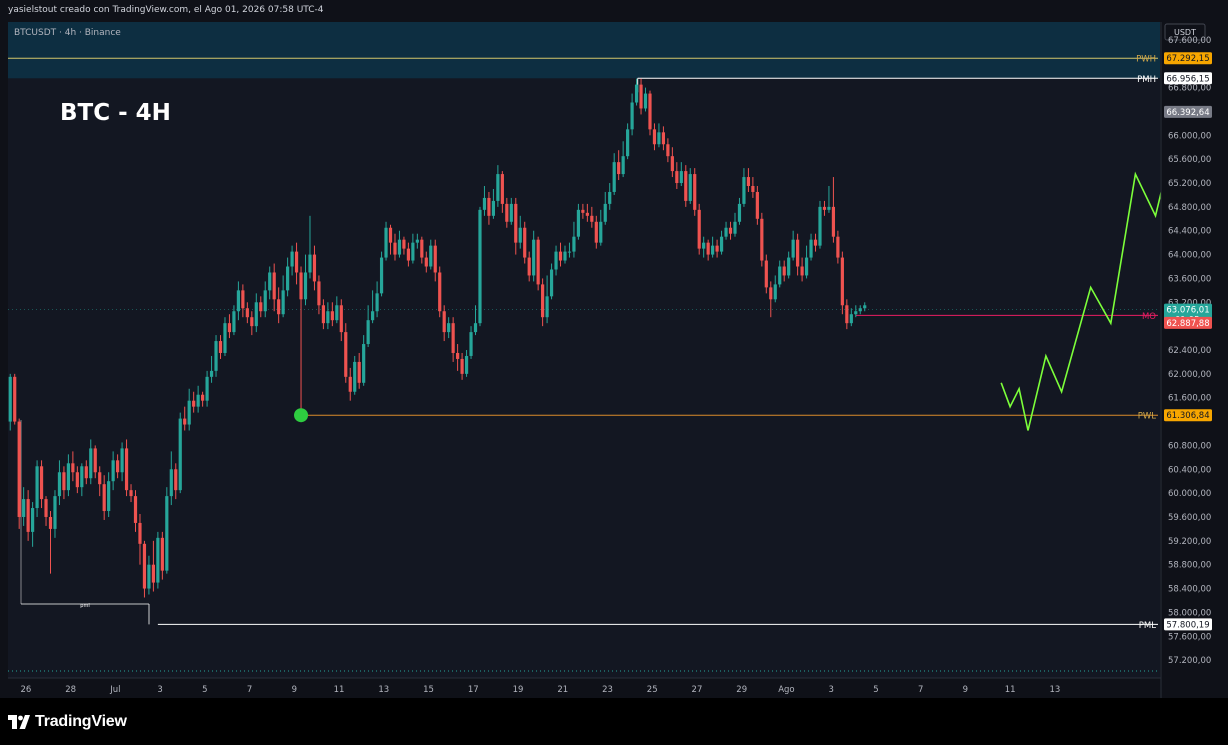 The height and width of the screenshot is (745, 1228). Describe the element at coordinates (1187, 311) in the screenshot. I see `price-tag-last: 63.076,01` at that location.